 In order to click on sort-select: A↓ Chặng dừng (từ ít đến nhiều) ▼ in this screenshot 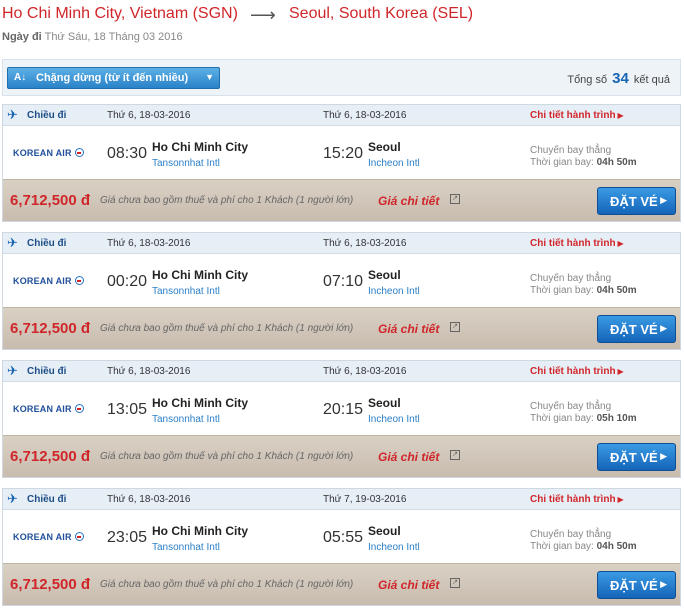, I will do `click(113, 78)`.